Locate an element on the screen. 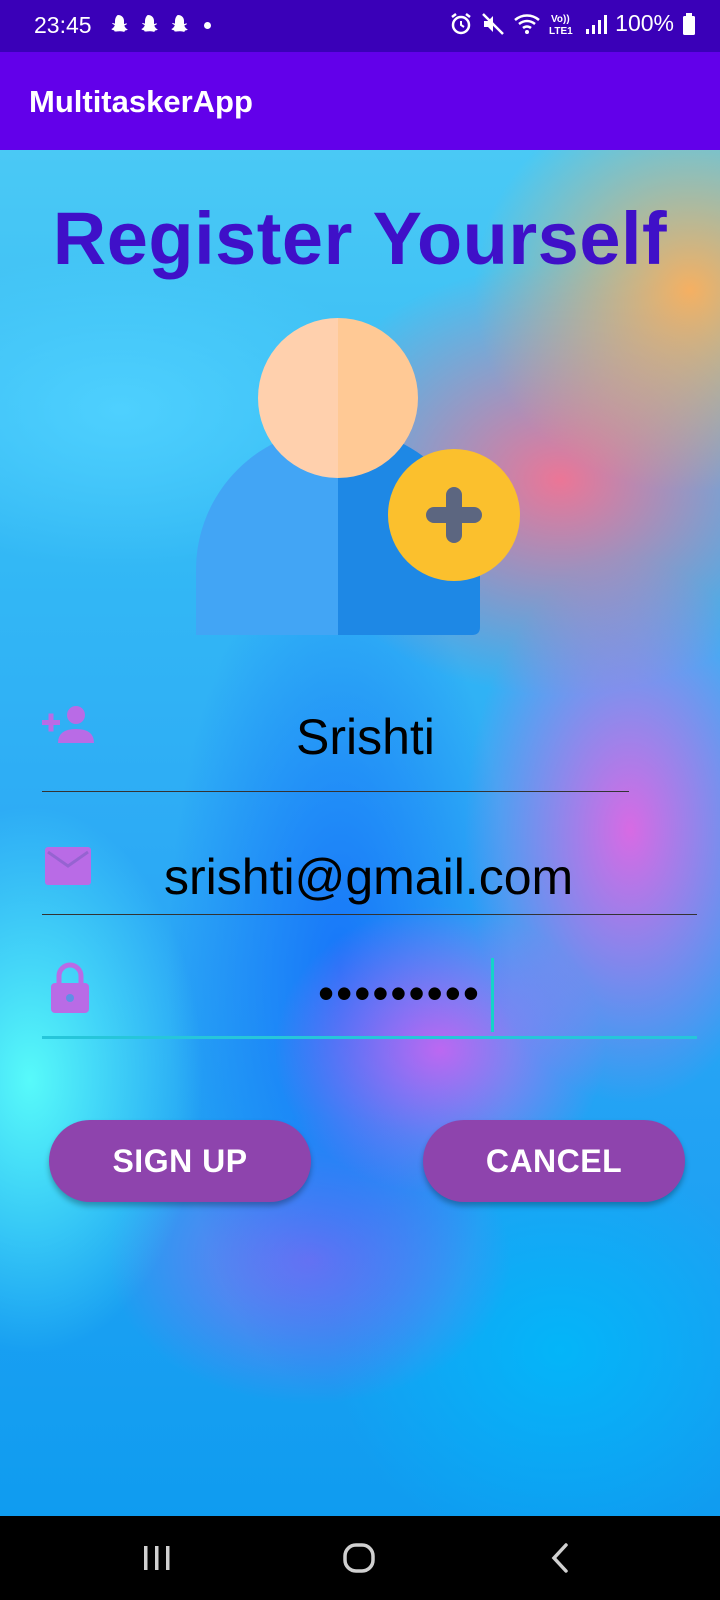  person-add-icon is located at coordinates (68, 724).